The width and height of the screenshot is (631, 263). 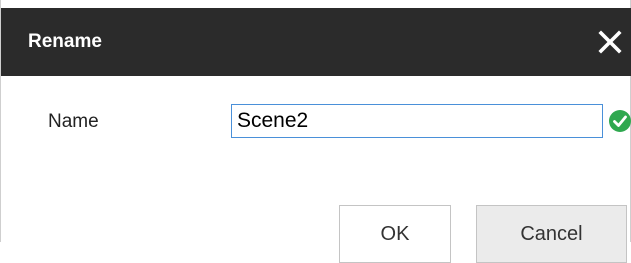 What do you see at coordinates (417, 121) in the screenshot?
I see `name-input` at bounding box center [417, 121].